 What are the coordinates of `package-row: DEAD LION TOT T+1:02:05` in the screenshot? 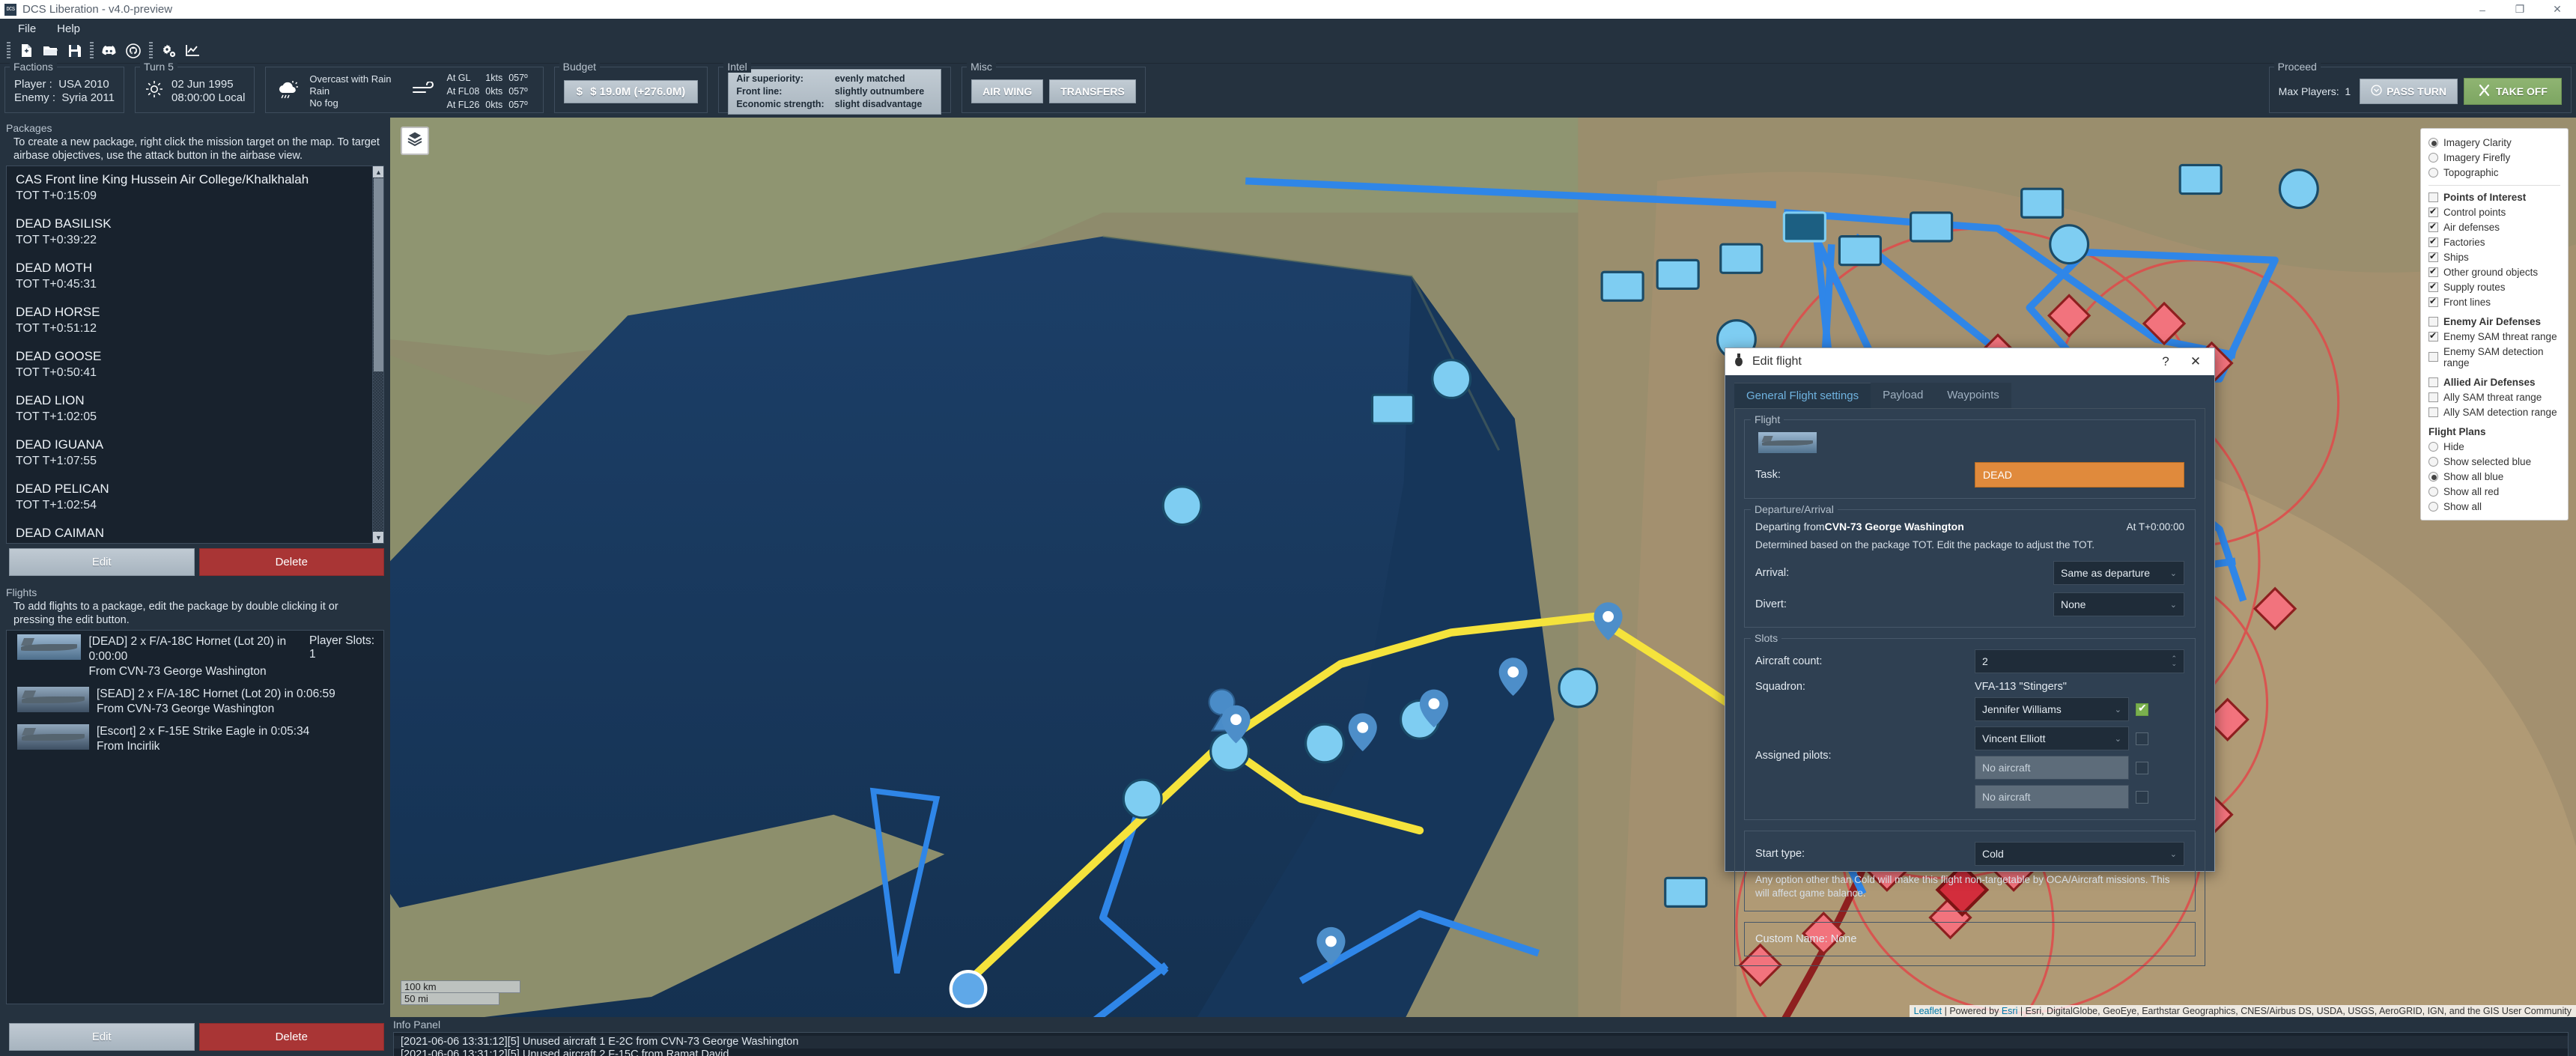 It's located at (189, 409).